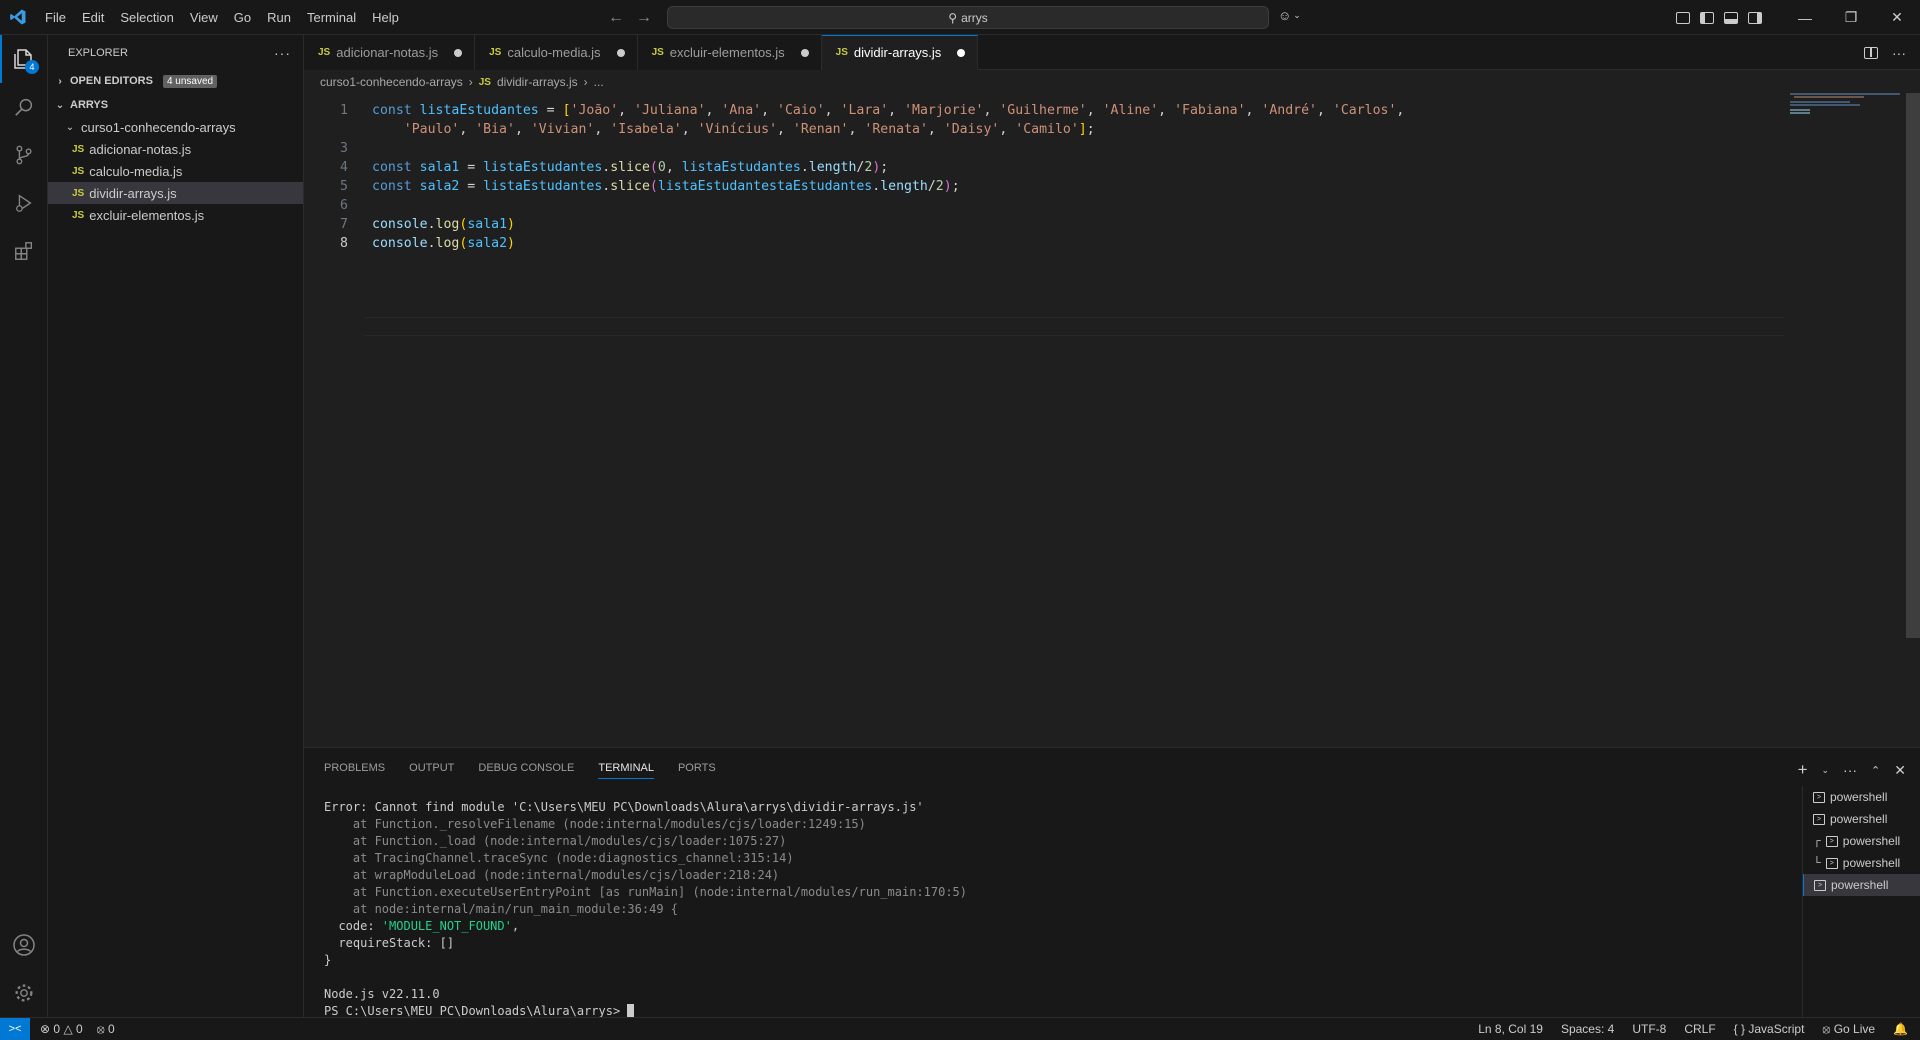  Describe the element at coordinates (1510, 1029) in the screenshot. I see `cursor-position: Ln 8, Col 19` at that location.